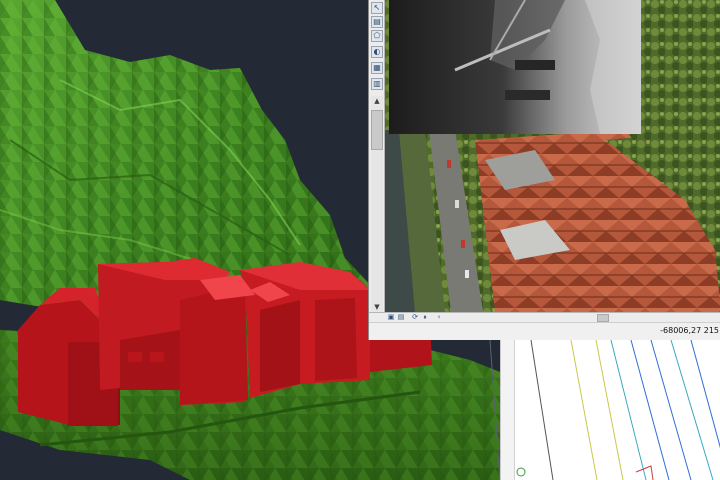  Describe the element at coordinates (544, 331) in the screenshot. I see `coordinate-bar: -68006,27 215` at that location.